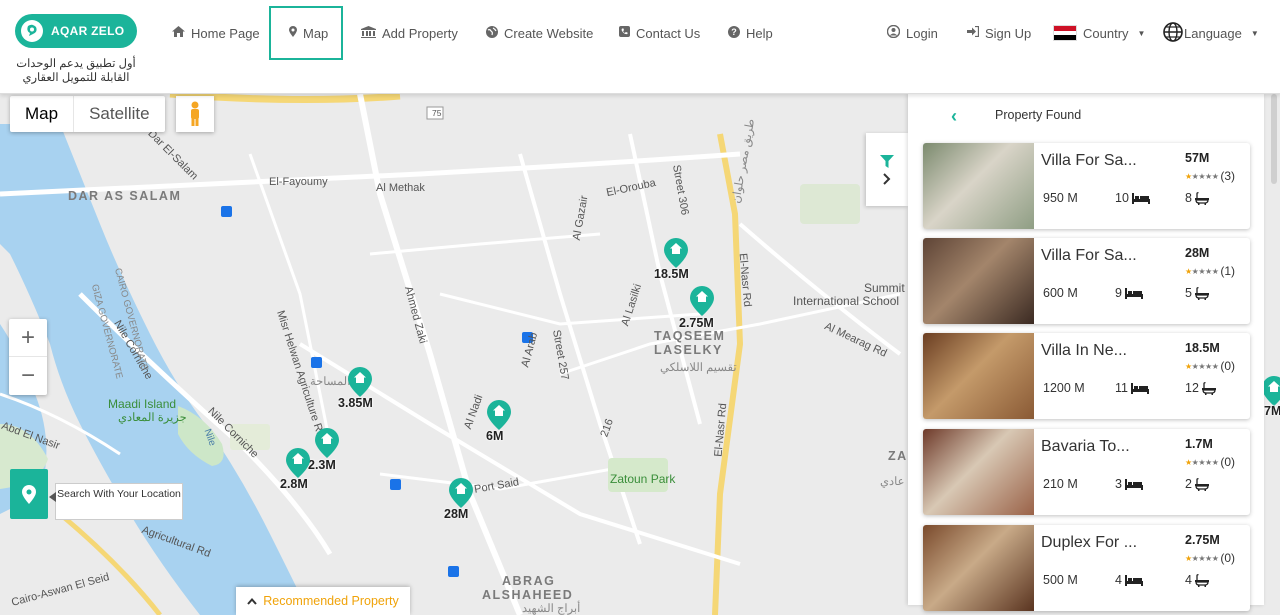 Image resolution: width=1280 pixels, height=615 pixels. Describe the element at coordinates (893, 32) in the screenshot. I see `user-icon` at that location.